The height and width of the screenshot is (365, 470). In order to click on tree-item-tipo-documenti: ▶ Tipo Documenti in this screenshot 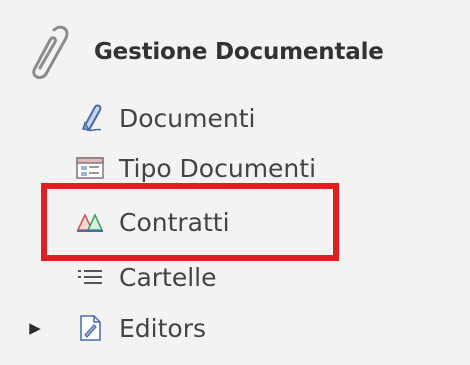, I will do `click(168, 168)`.